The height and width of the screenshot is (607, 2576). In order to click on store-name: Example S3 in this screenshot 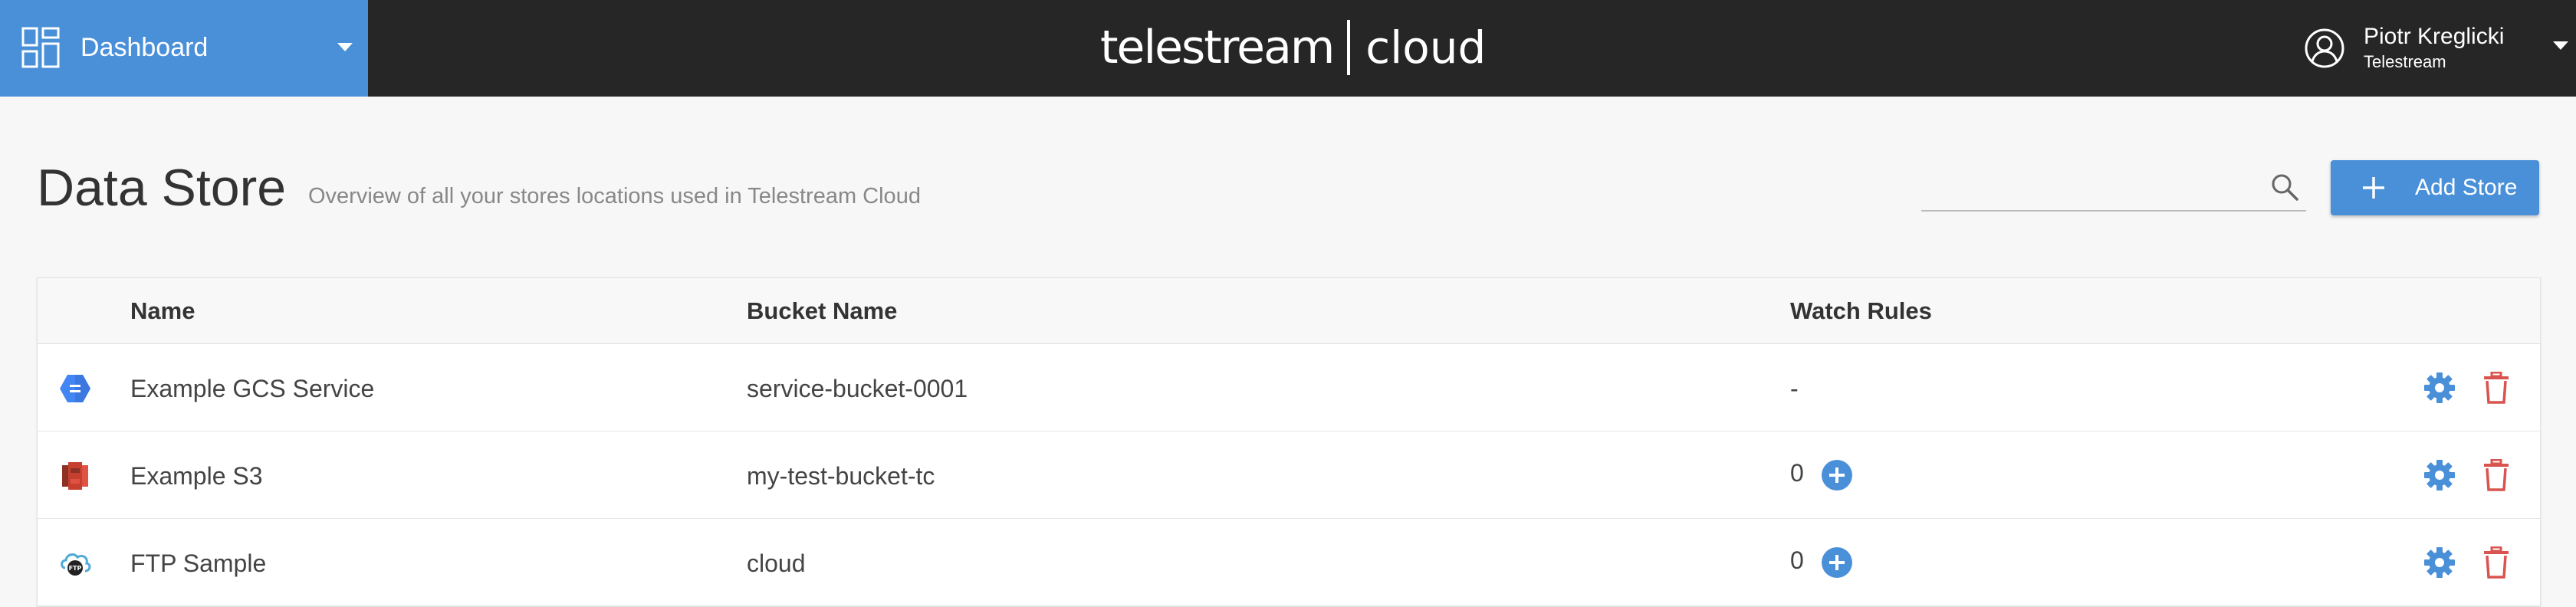, I will do `click(196, 476)`.